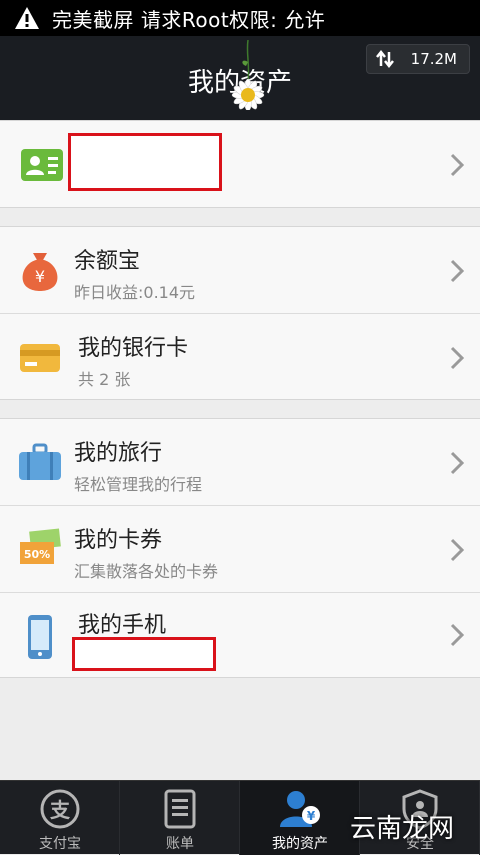 This screenshot has width=480, height=855. I want to click on warning-icon, so click(27, 18).